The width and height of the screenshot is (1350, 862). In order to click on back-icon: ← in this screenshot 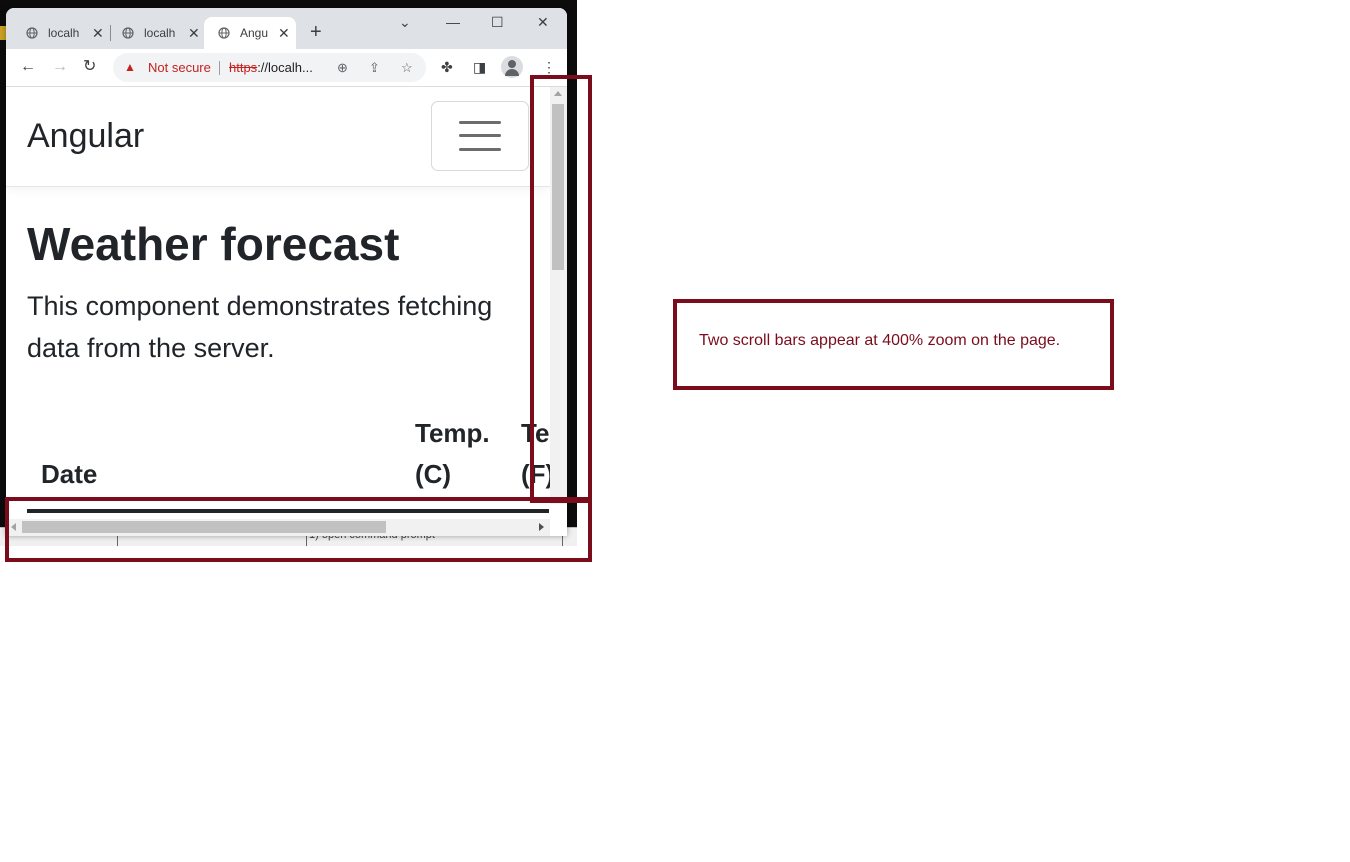, I will do `click(28, 67)`.